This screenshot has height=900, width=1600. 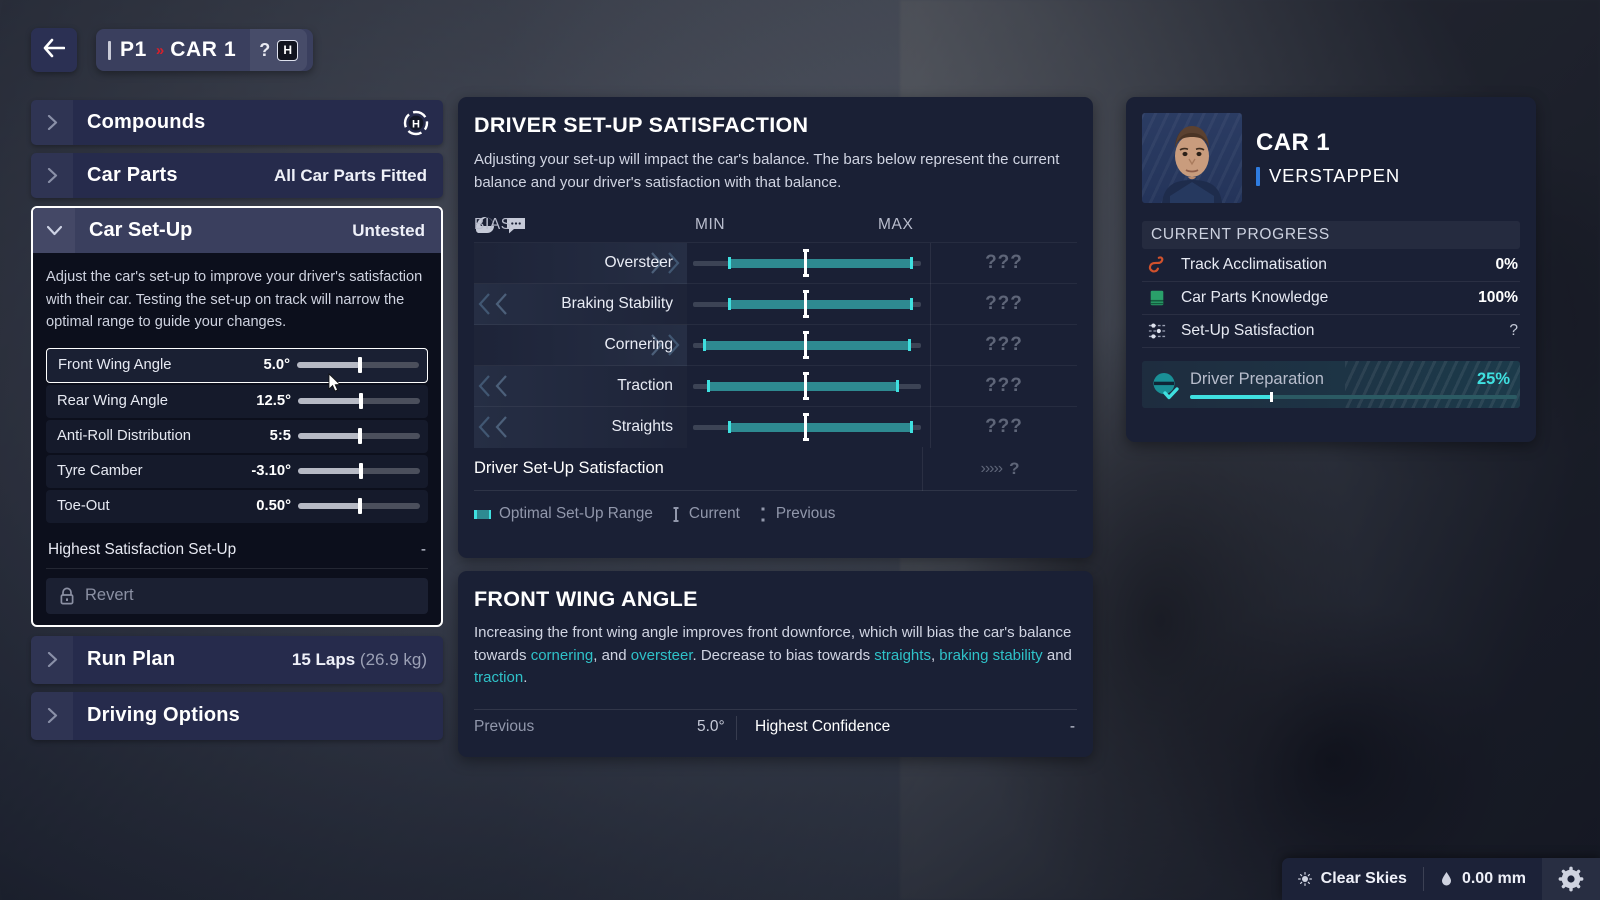 I want to click on rainfall-item: 0.00 mm, so click(x=1483, y=879).